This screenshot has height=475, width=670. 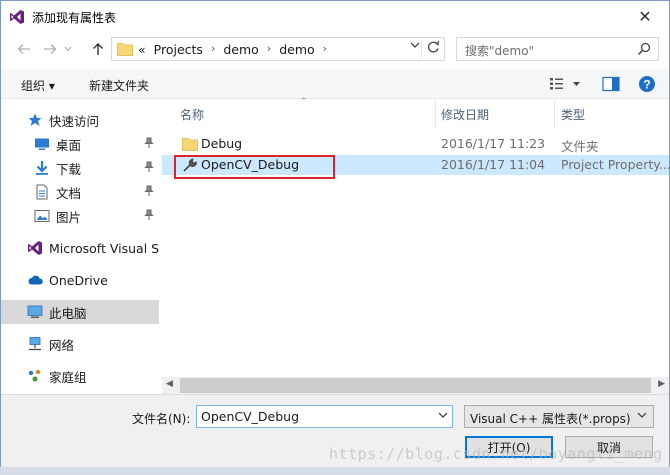 What do you see at coordinates (35, 280) in the screenshot?
I see `cloud-icon` at bounding box center [35, 280].